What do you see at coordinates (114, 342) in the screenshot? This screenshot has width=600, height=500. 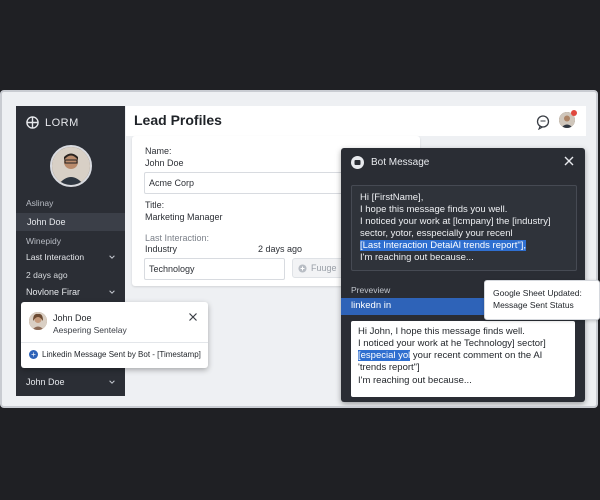 I see `divider` at bounding box center [114, 342].